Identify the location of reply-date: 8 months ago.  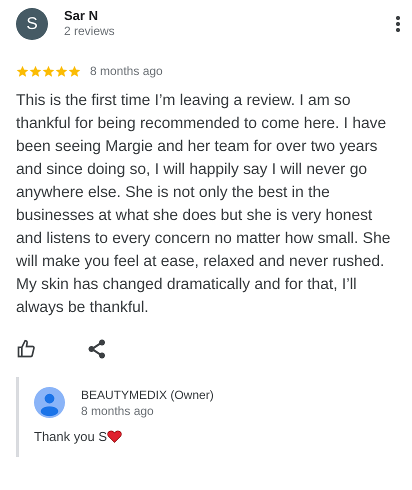
(118, 411).